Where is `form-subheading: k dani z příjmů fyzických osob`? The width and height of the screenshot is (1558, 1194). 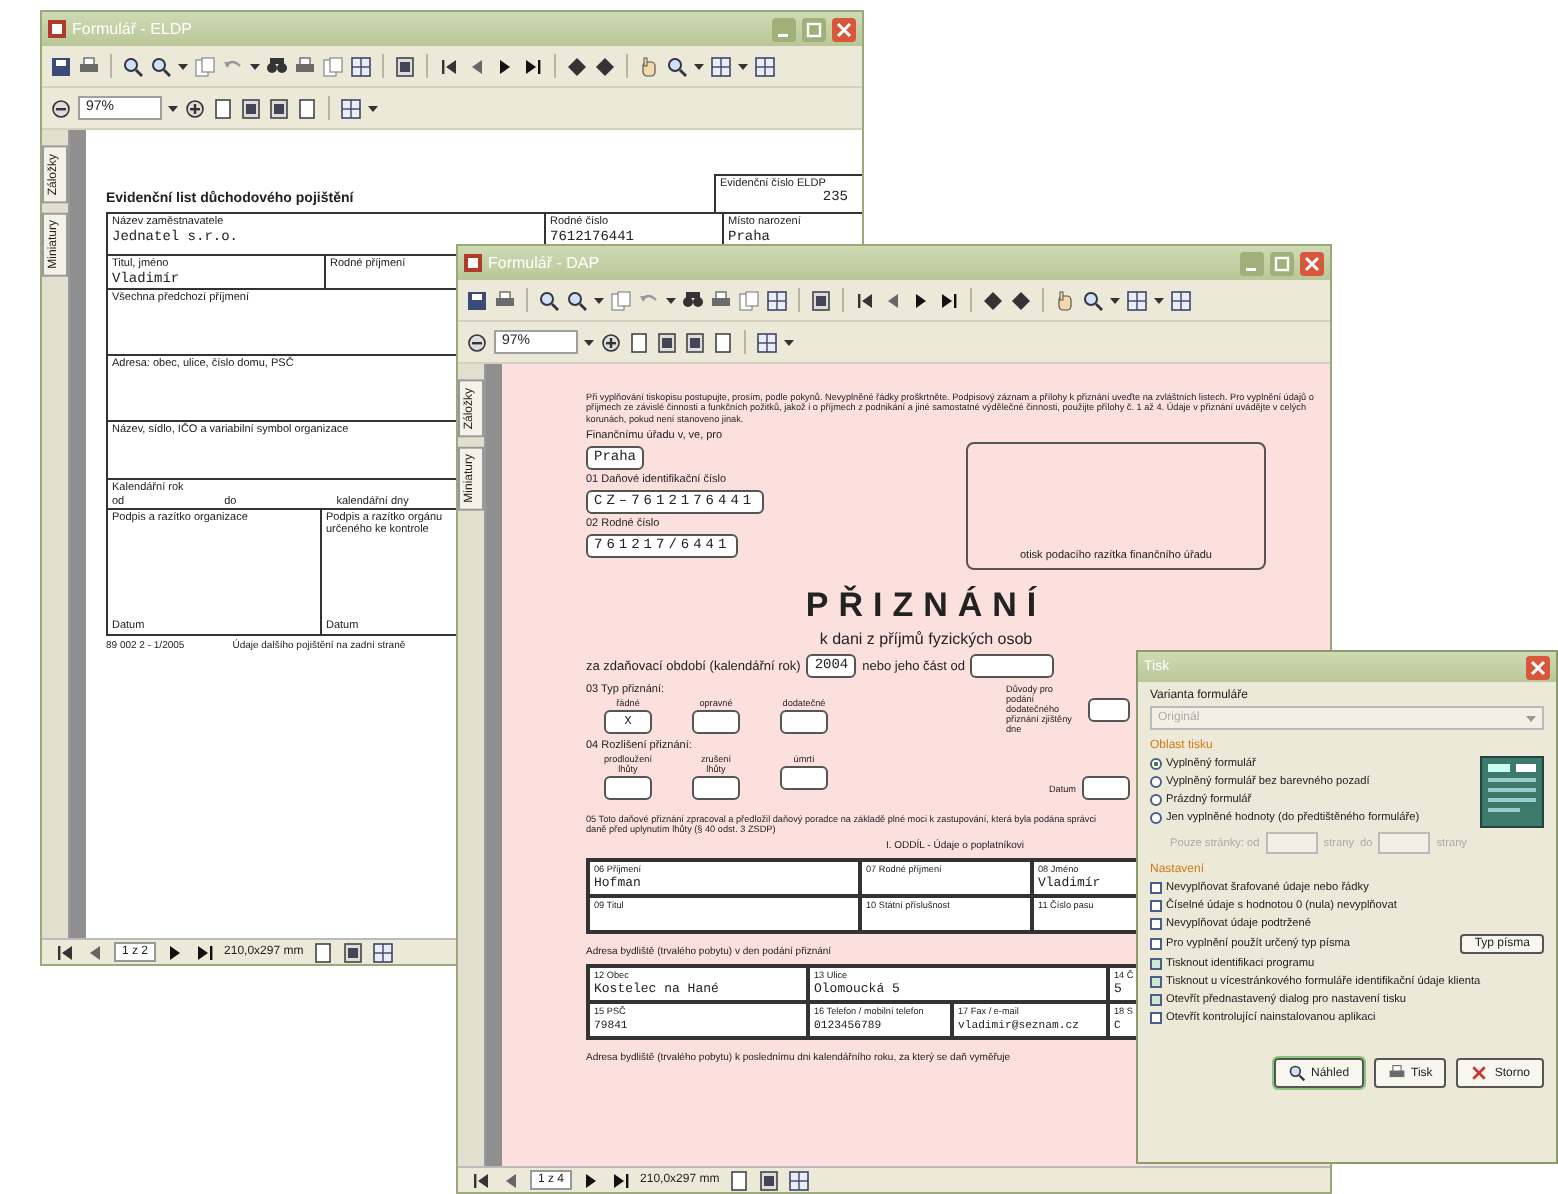 form-subheading: k dani z příjmů fyzických osob is located at coordinates (926, 639).